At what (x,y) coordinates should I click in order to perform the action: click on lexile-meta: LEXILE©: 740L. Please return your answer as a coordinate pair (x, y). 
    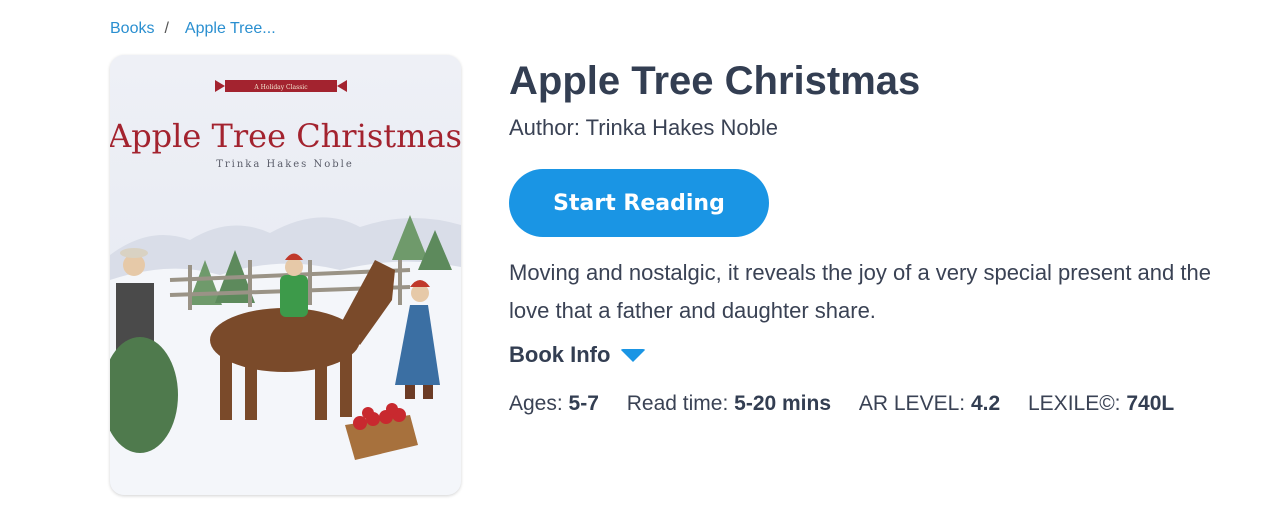
    Looking at the image, I should click on (1101, 403).